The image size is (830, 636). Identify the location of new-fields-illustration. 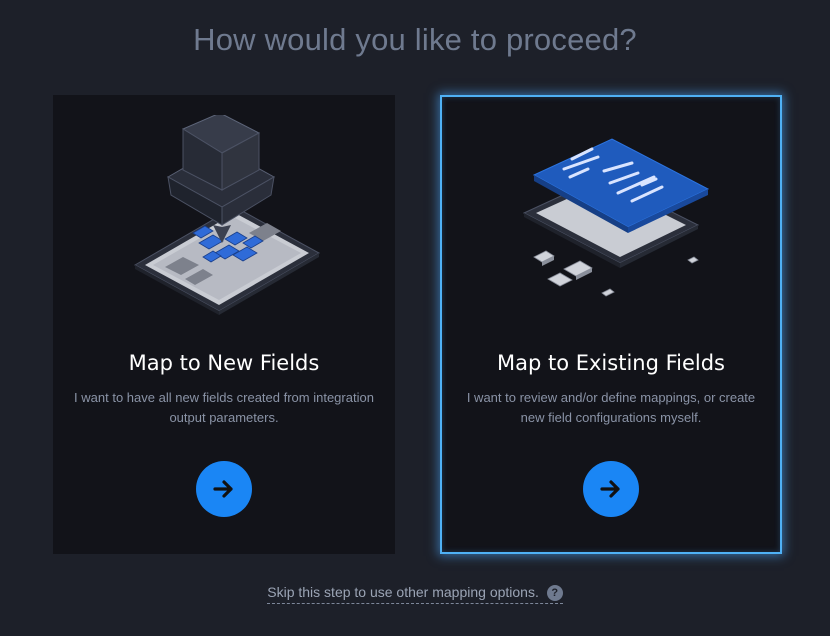
(227, 215).